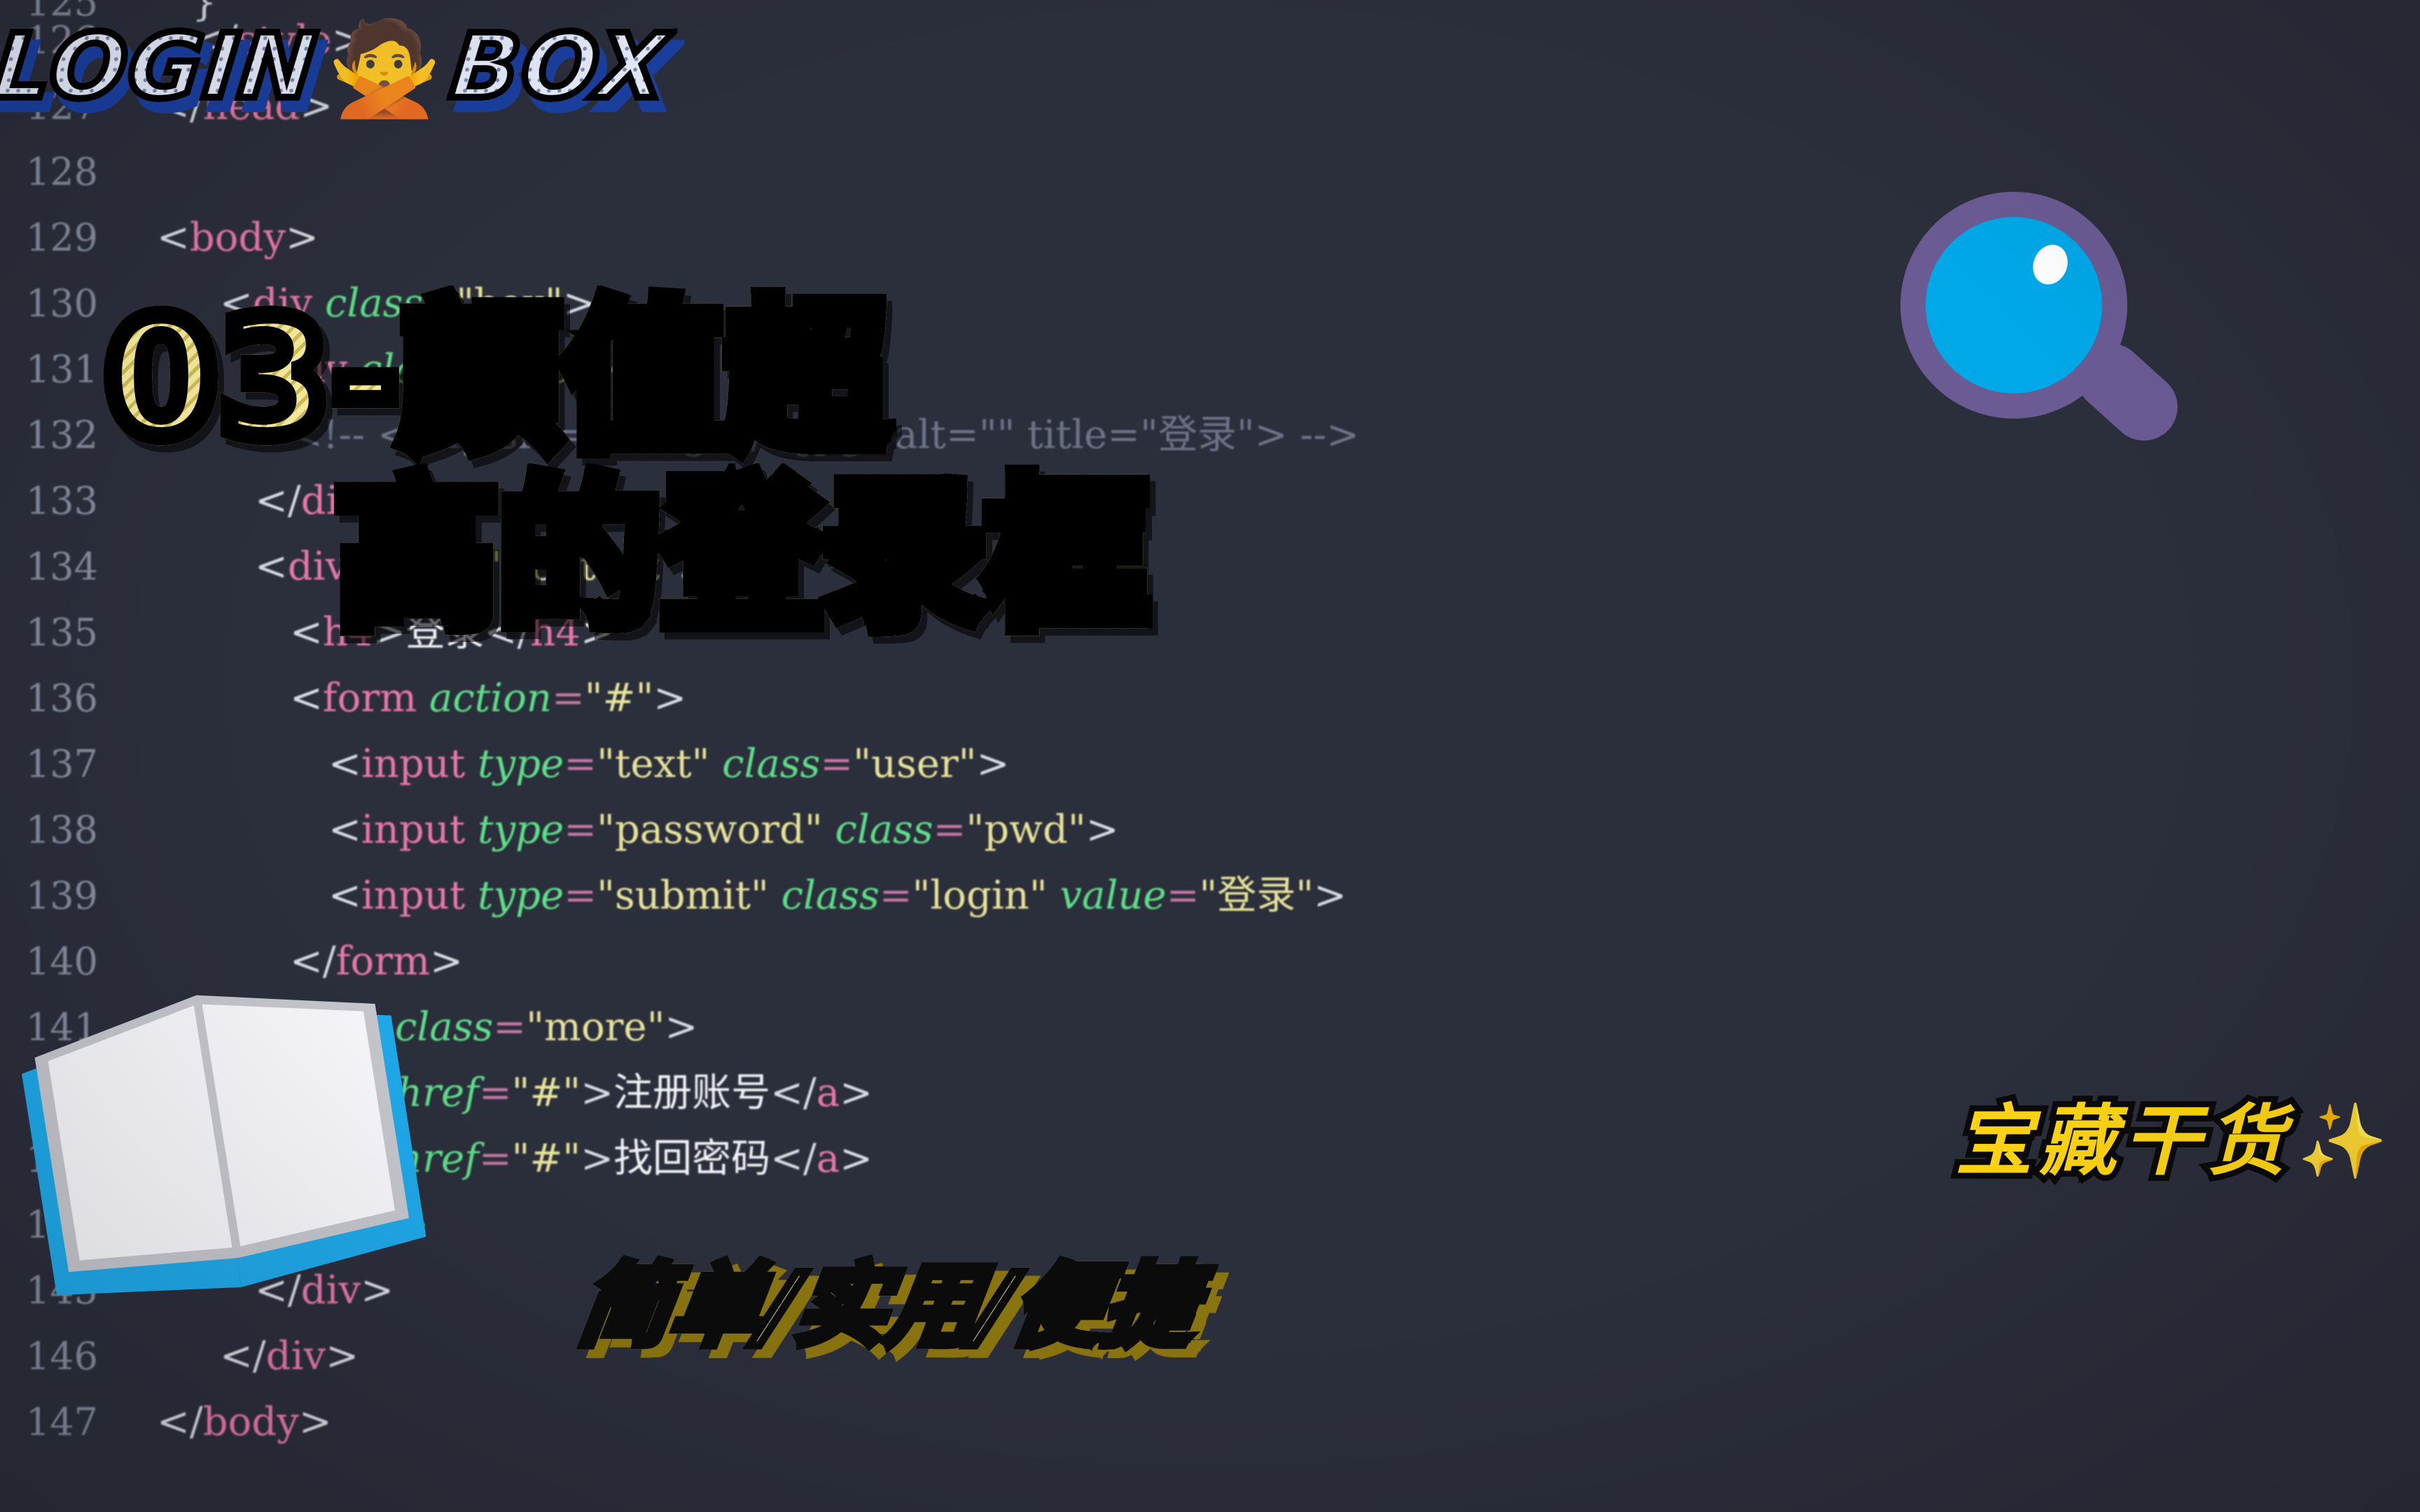  I want to click on line-number: 139, so click(61, 896).